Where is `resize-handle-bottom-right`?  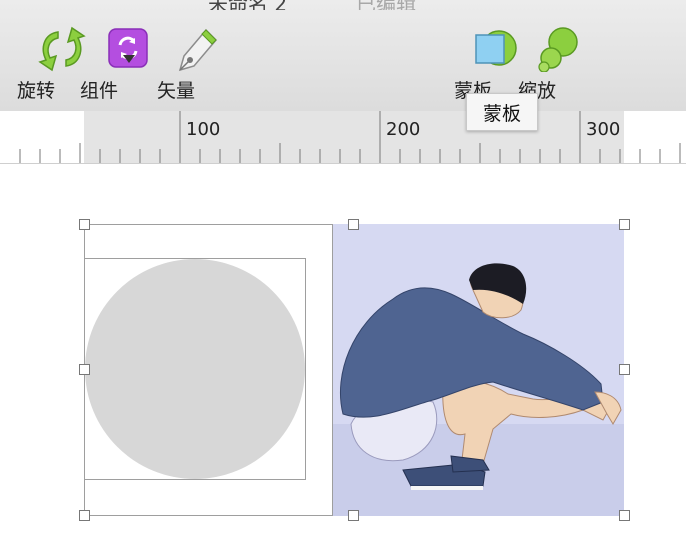 resize-handle-bottom-right is located at coordinates (624, 515).